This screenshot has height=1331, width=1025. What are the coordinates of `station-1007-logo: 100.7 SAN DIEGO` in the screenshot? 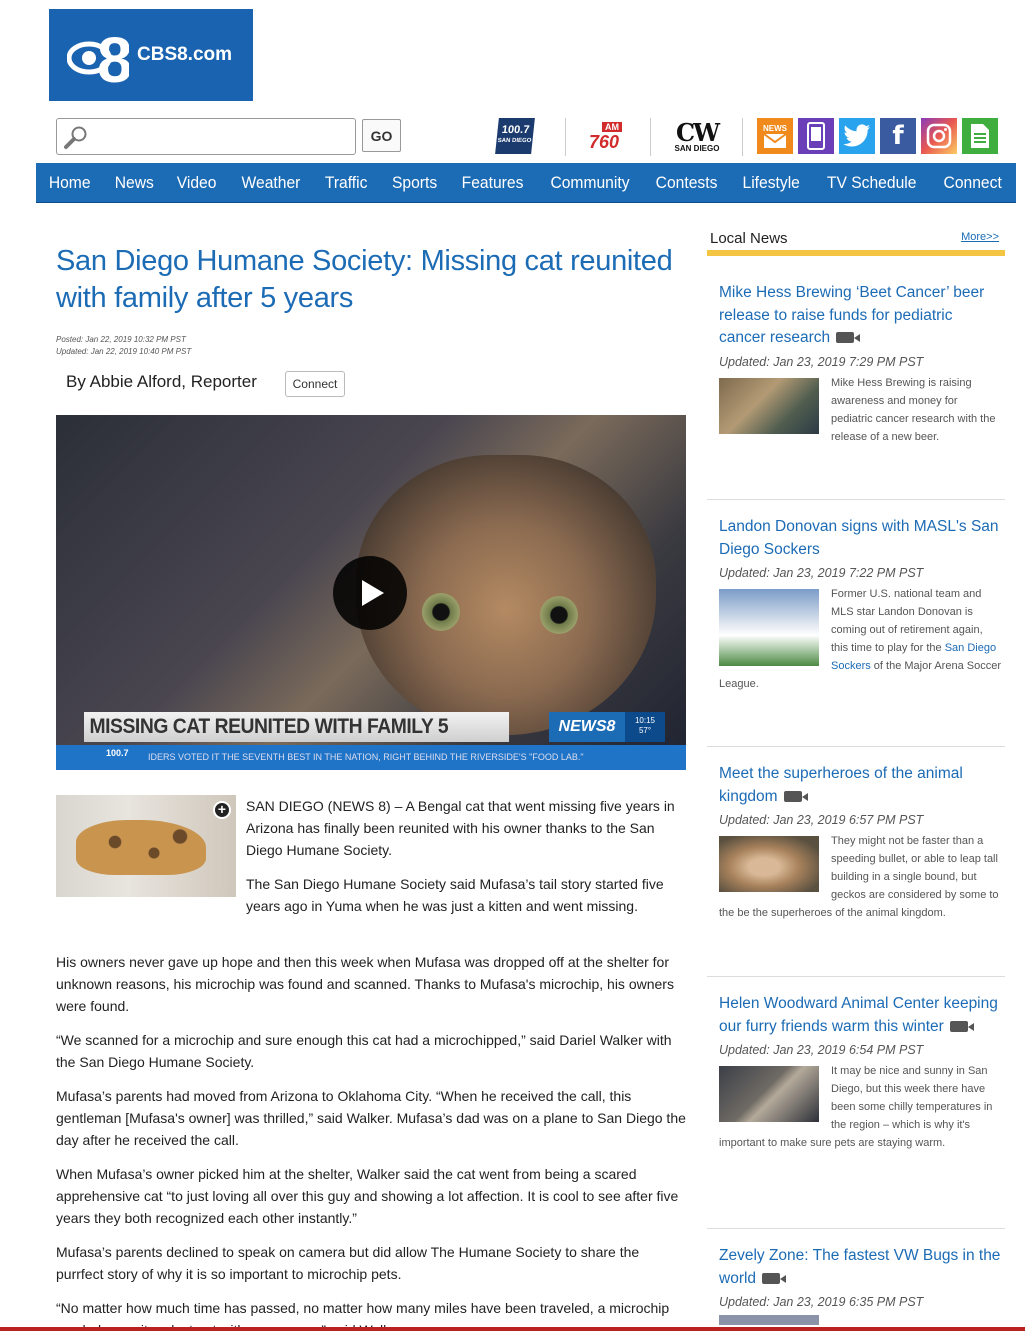 It's located at (515, 136).